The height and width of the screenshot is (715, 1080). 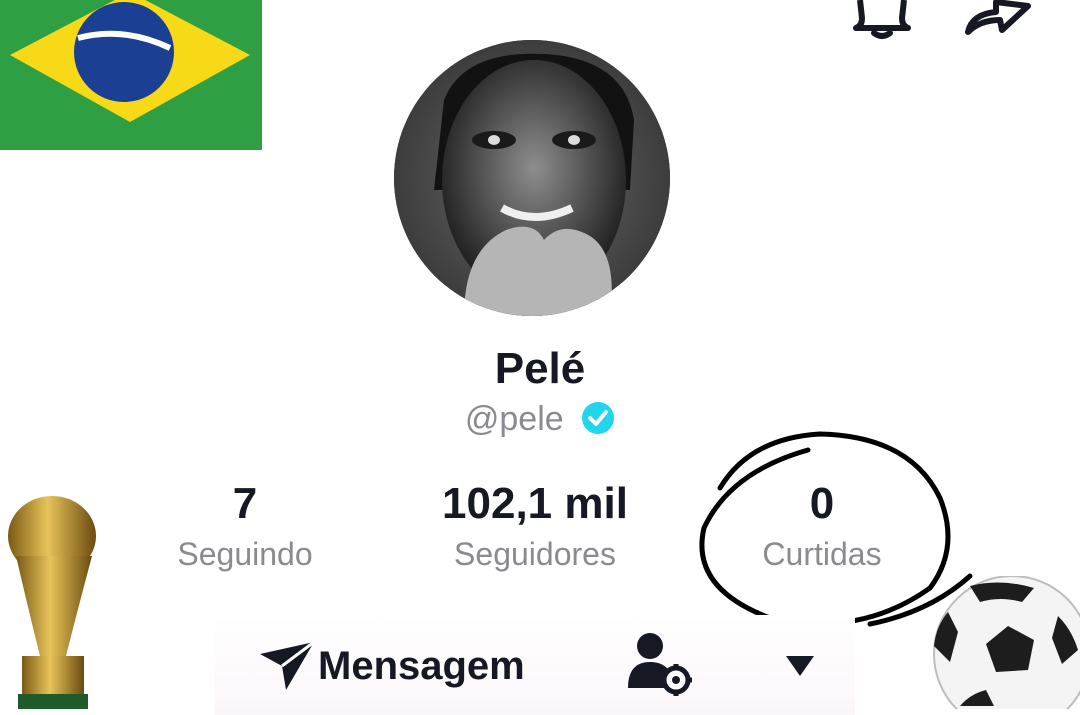 What do you see at coordinates (540, 368) in the screenshot?
I see `display-name: Pelé` at bounding box center [540, 368].